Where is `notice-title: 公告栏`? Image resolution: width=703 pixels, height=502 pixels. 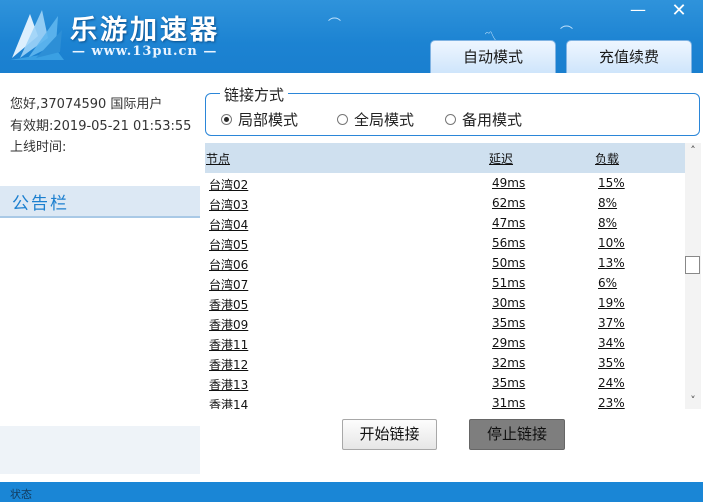
notice-title: 公告栏 is located at coordinates (40, 204).